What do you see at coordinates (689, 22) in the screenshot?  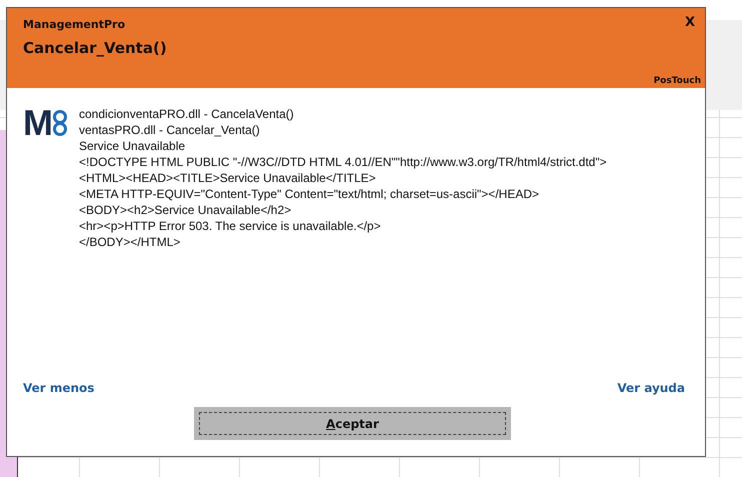 I see `close-button: X` at bounding box center [689, 22].